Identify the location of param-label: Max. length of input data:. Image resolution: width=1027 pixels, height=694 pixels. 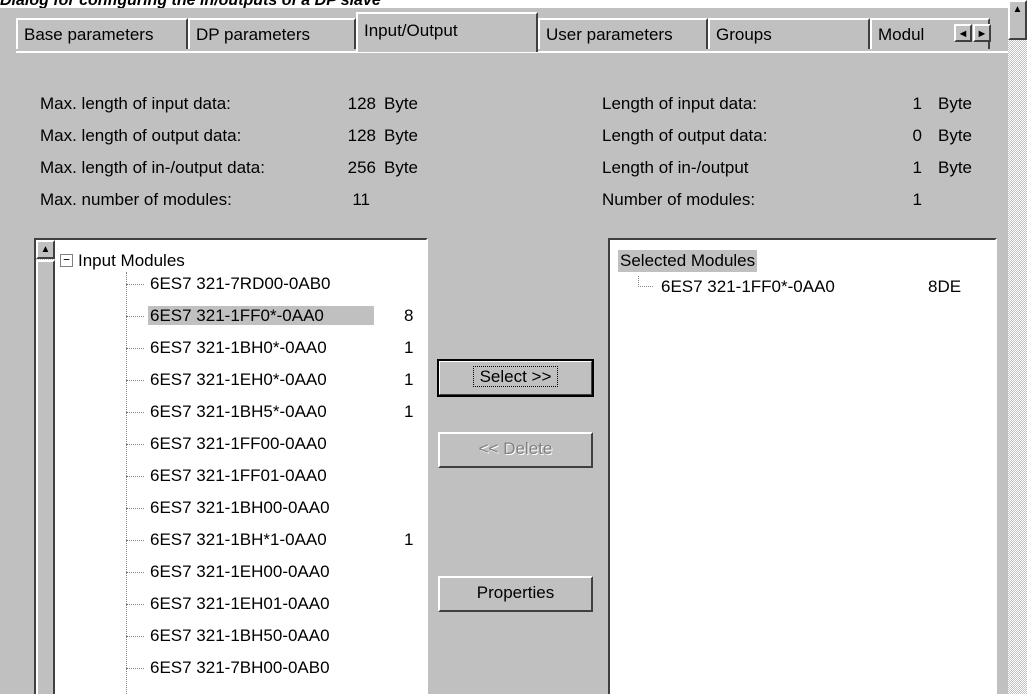
(135, 103).